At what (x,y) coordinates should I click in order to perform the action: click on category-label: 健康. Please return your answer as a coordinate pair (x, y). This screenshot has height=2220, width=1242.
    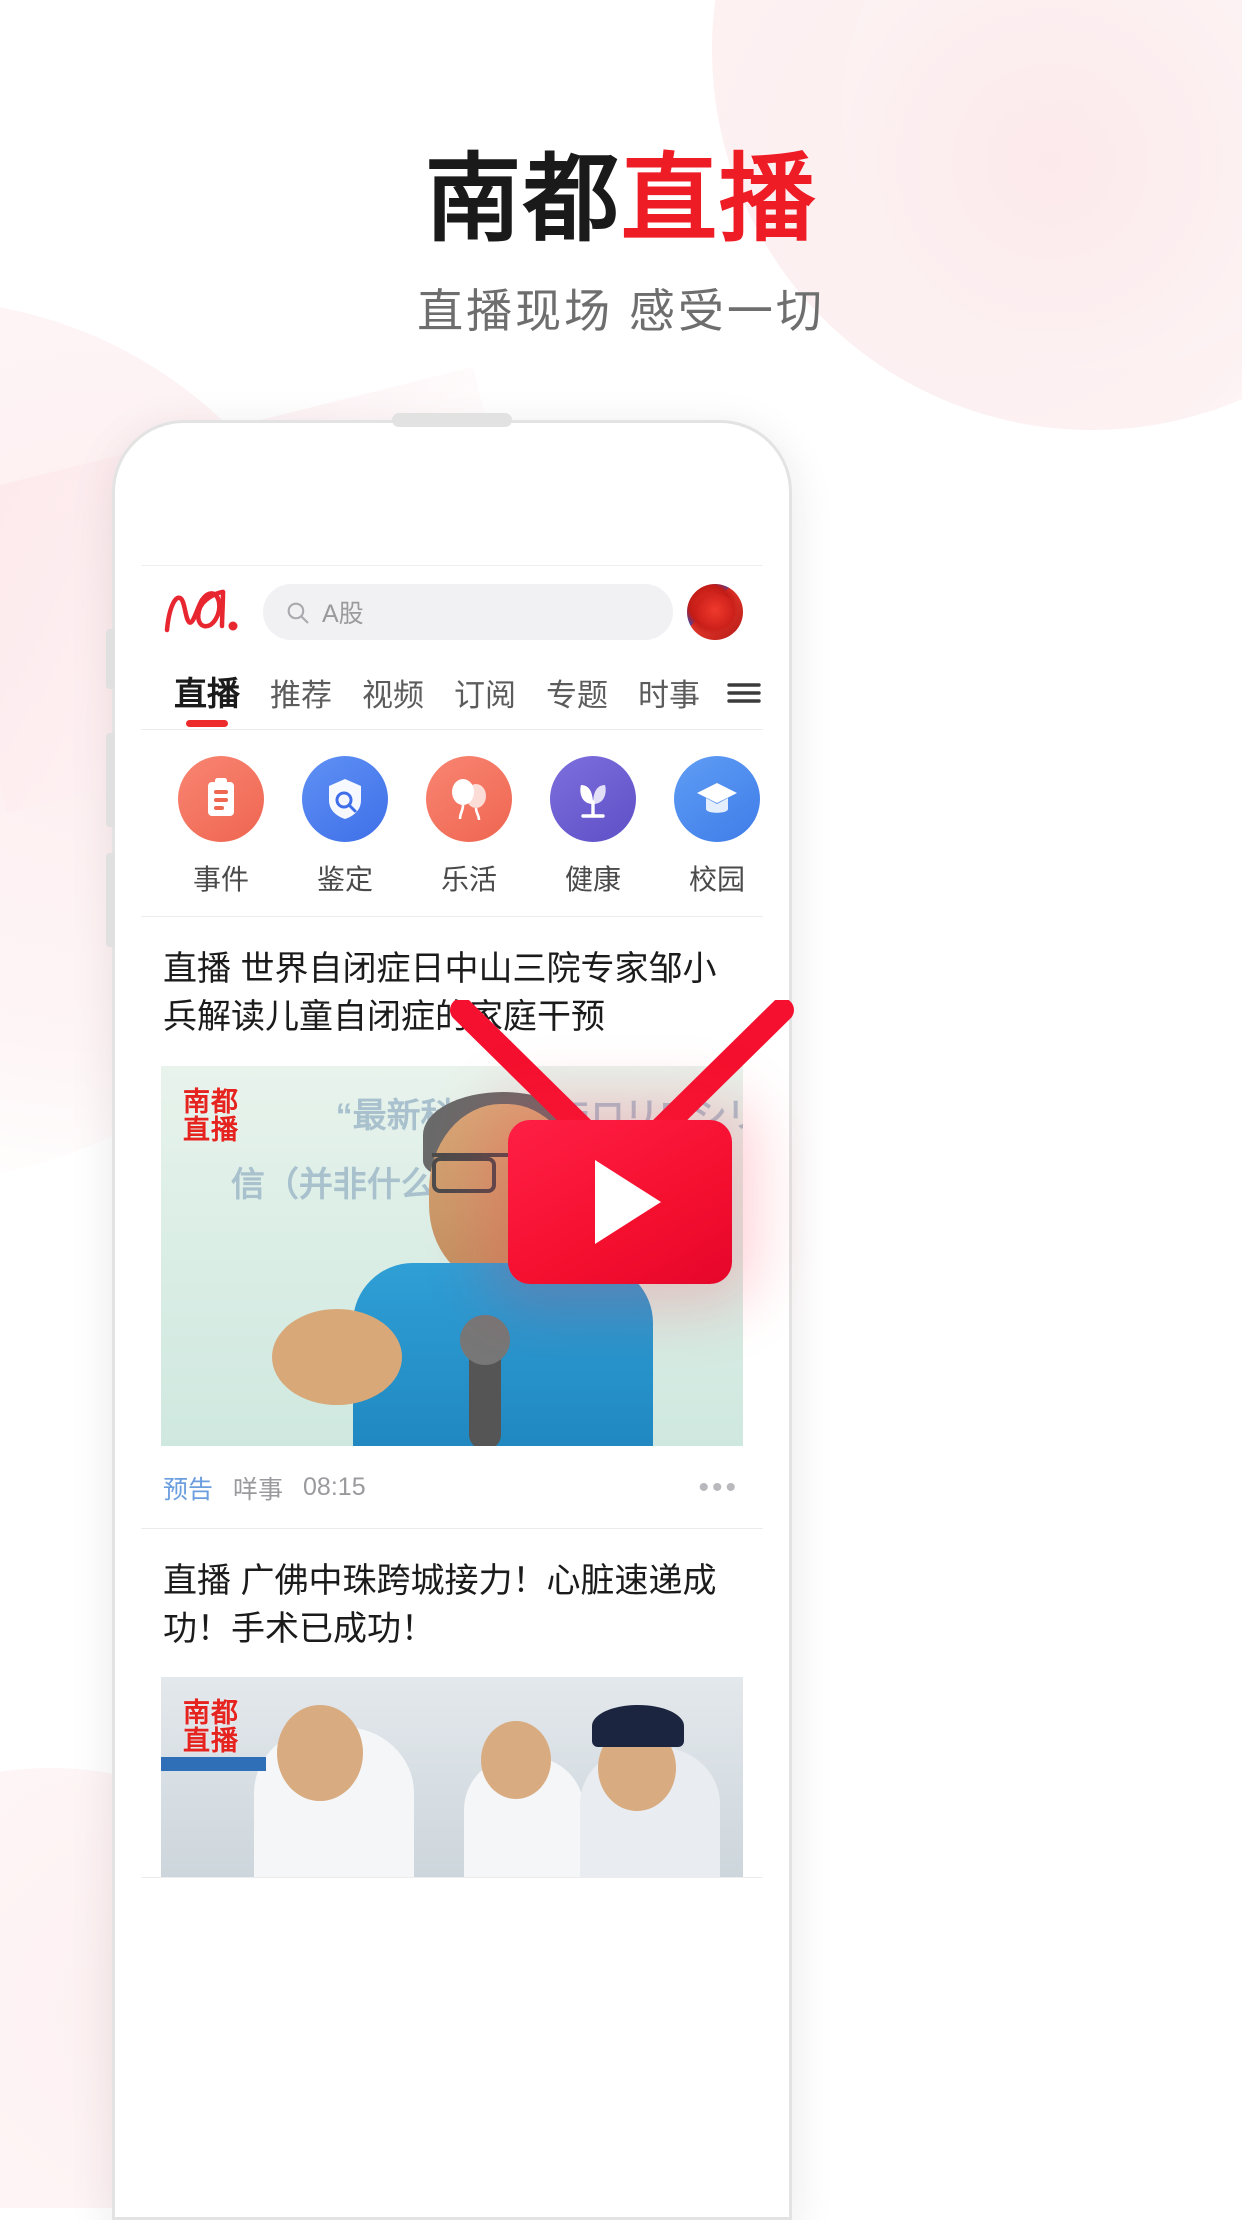
    Looking at the image, I should click on (592, 879).